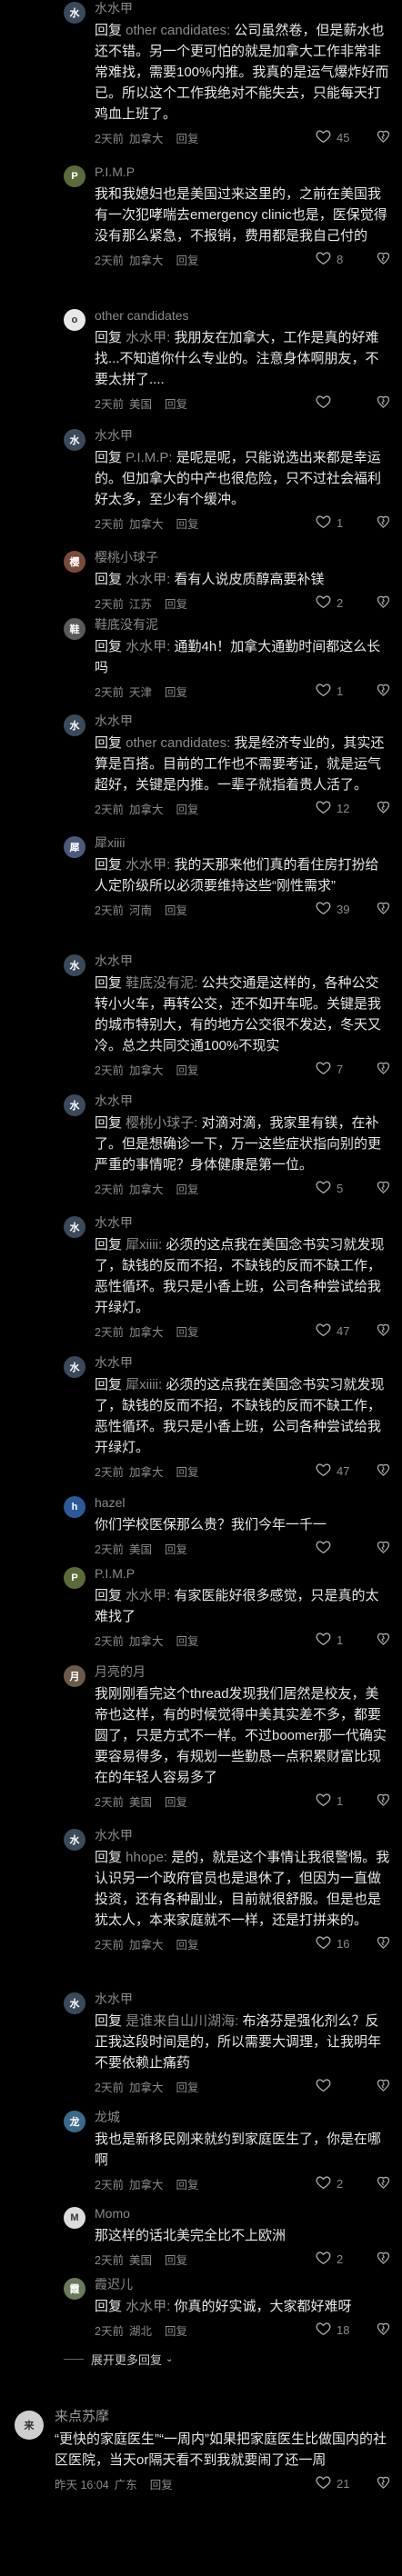  What do you see at coordinates (342, 137) in the screenshot?
I see `like-button: 45` at bounding box center [342, 137].